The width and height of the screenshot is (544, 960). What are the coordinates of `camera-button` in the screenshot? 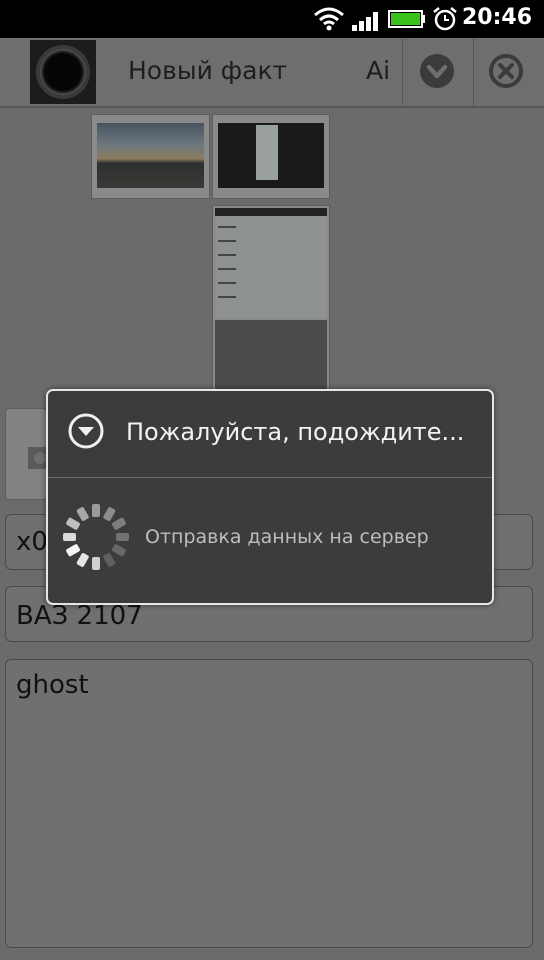 It's located at (26, 454).